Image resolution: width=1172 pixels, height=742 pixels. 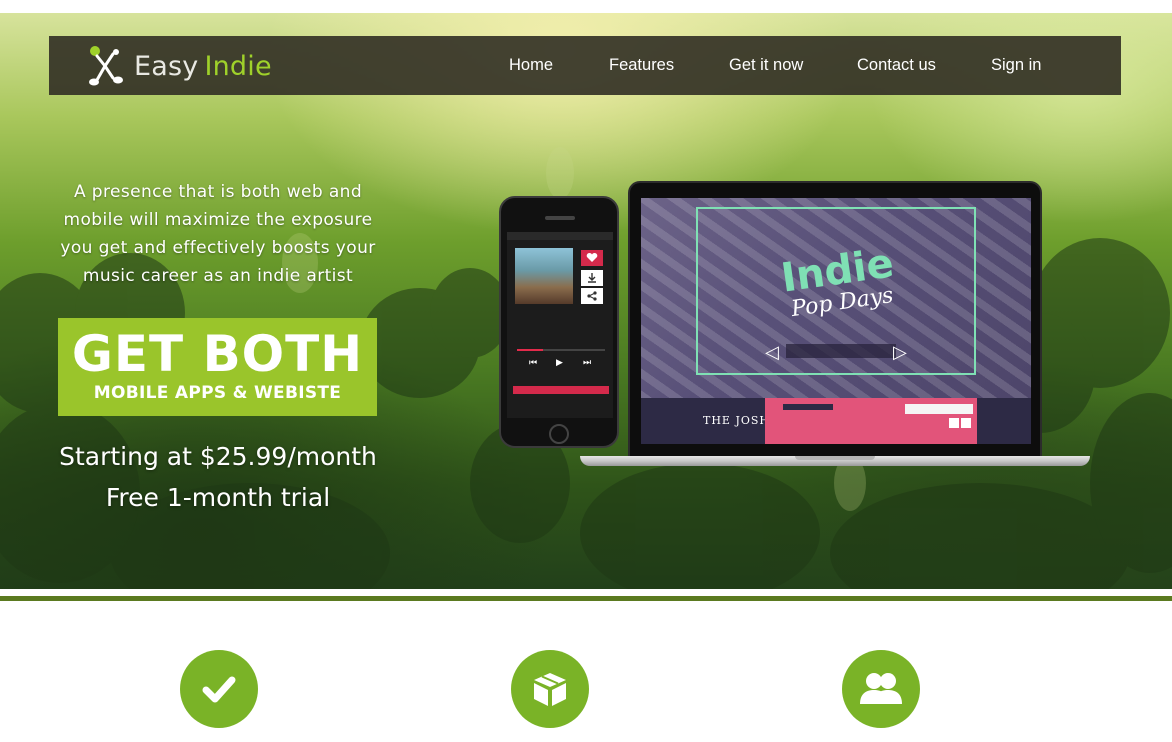 What do you see at coordinates (533, 363) in the screenshot?
I see `previous-icon: ⏮` at bounding box center [533, 363].